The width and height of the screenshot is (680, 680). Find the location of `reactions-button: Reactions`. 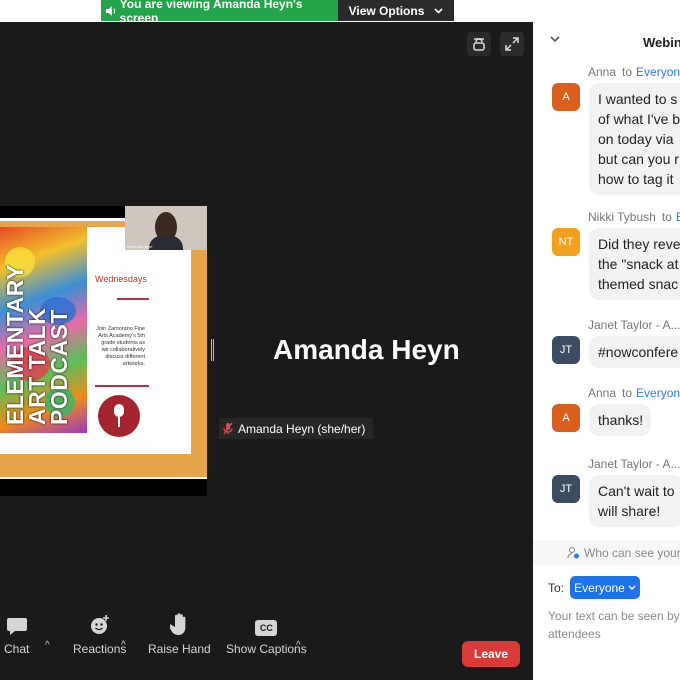

reactions-button: Reactions is located at coordinates (99, 633).